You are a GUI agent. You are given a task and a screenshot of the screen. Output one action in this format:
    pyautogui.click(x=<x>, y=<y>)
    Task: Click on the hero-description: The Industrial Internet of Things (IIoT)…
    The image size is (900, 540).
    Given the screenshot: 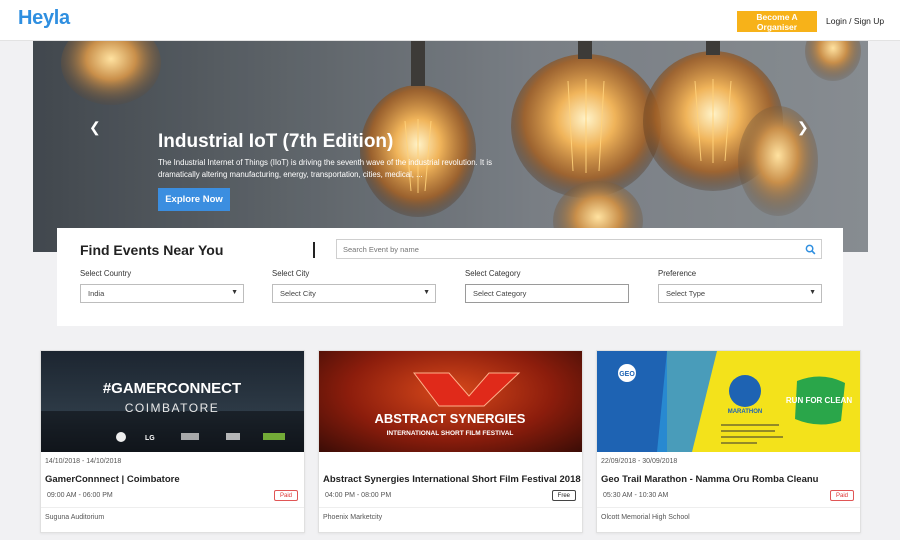 What is the action you would take?
    pyautogui.click(x=325, y=168)
    